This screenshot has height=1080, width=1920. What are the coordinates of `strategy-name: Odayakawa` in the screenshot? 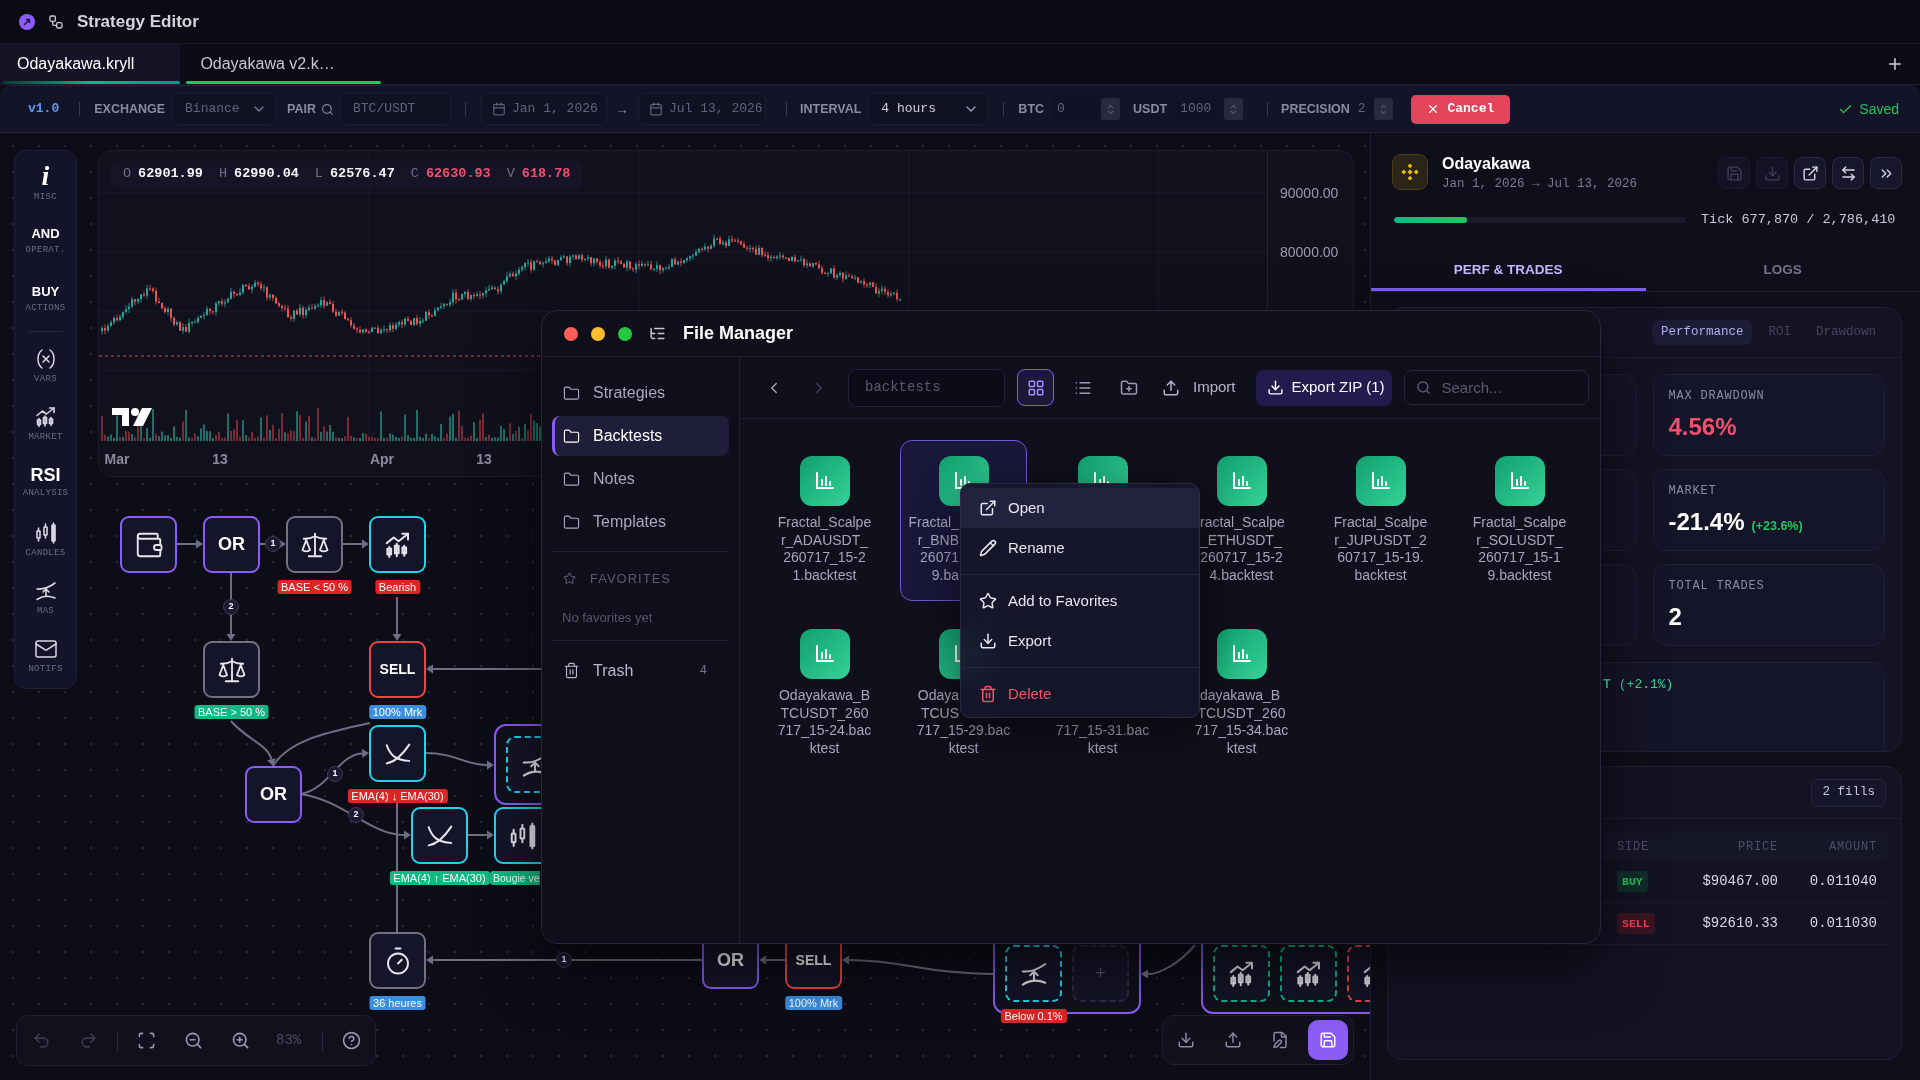 It's located at (1487, 164).